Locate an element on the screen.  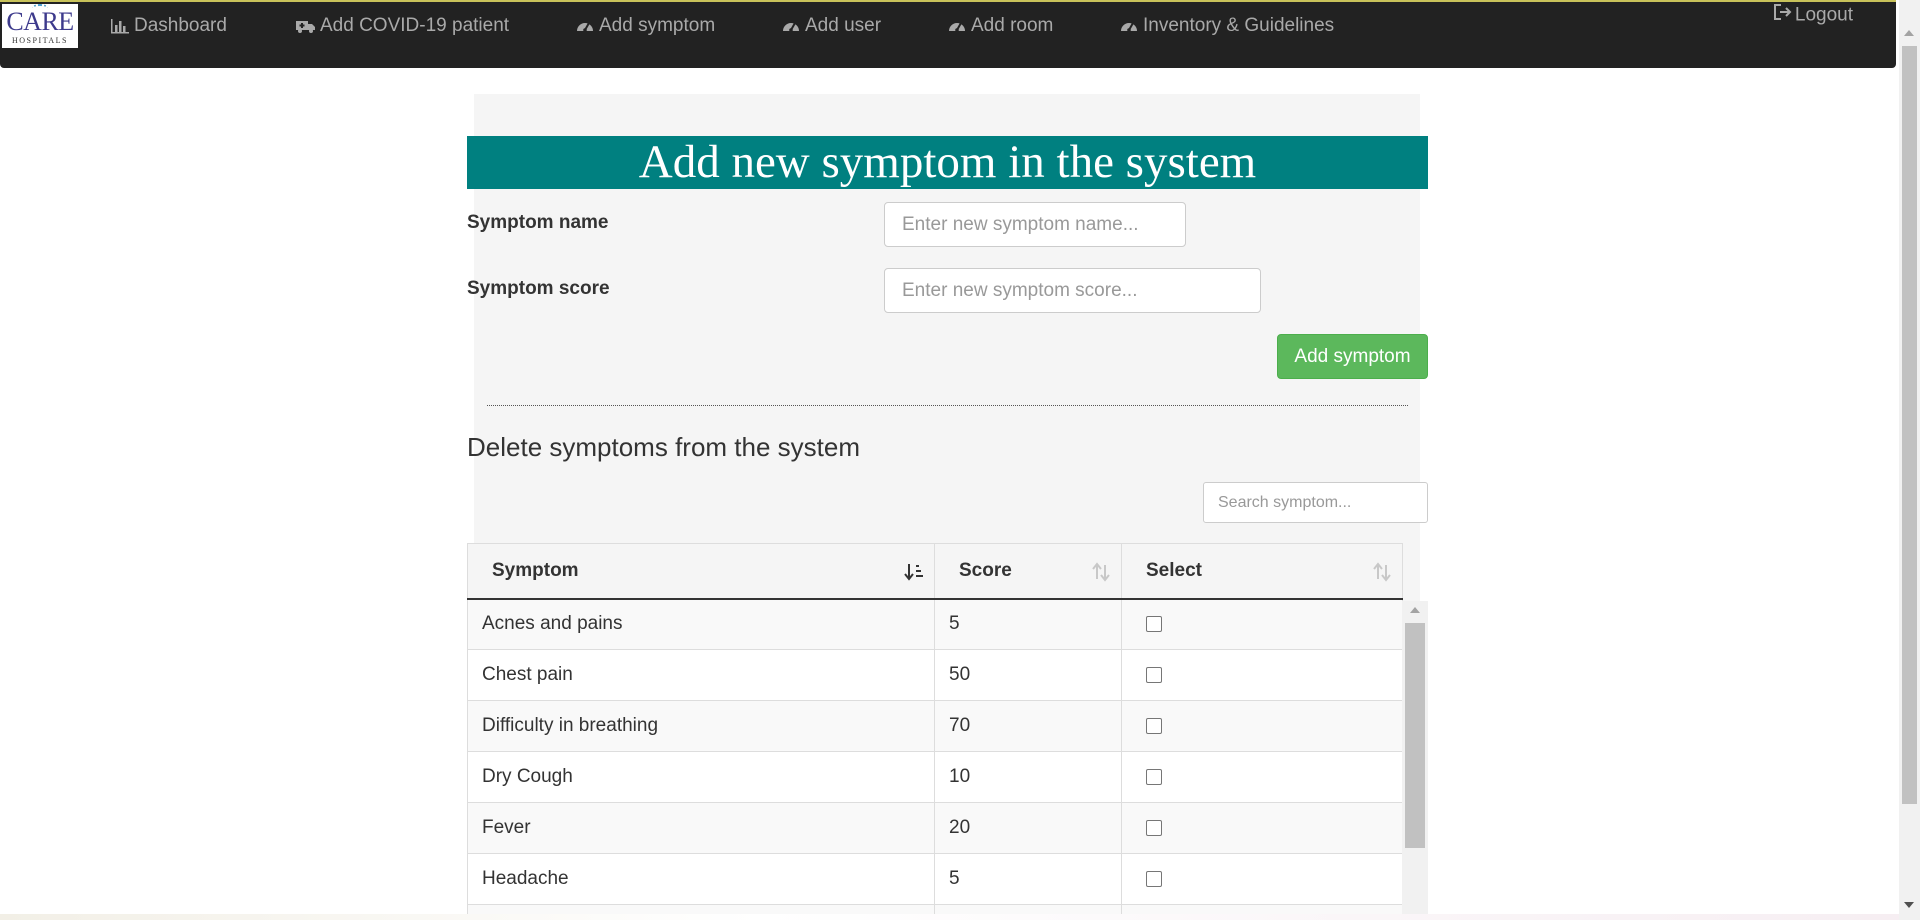
logo-rays-icon is located at coordinates (40, 8).